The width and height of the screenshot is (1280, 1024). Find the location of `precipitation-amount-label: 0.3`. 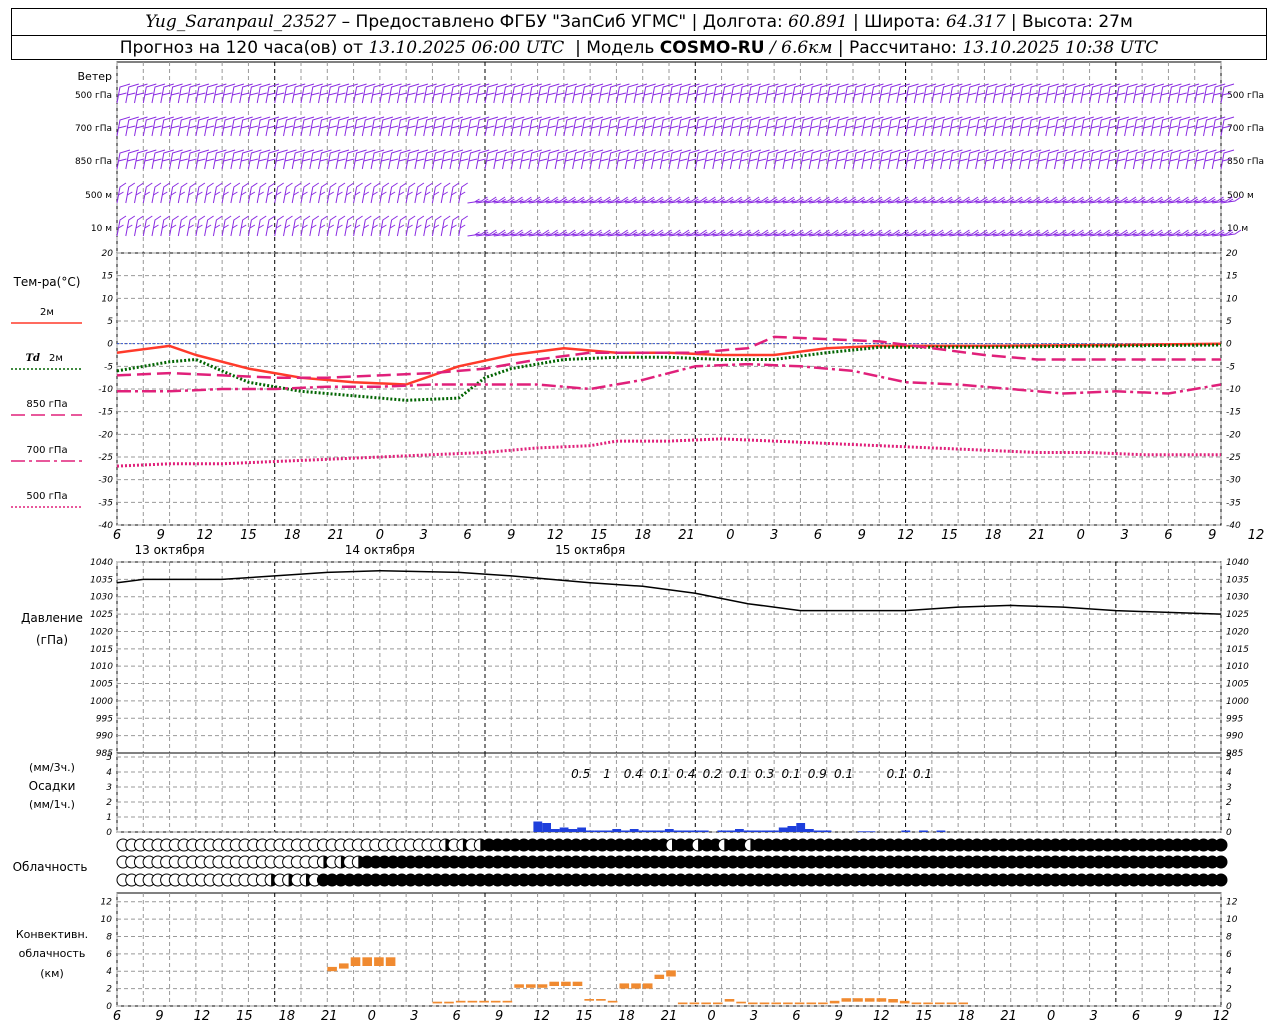

precipitation-amount-label: 0.3 is located at coordinates (764, 774).